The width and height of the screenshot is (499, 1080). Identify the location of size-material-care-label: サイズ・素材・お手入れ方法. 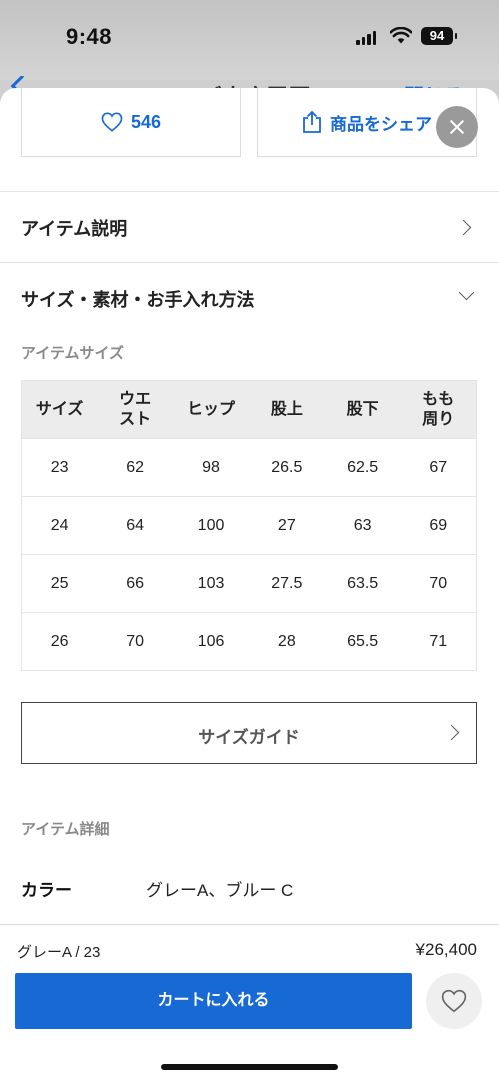
(138, 300).